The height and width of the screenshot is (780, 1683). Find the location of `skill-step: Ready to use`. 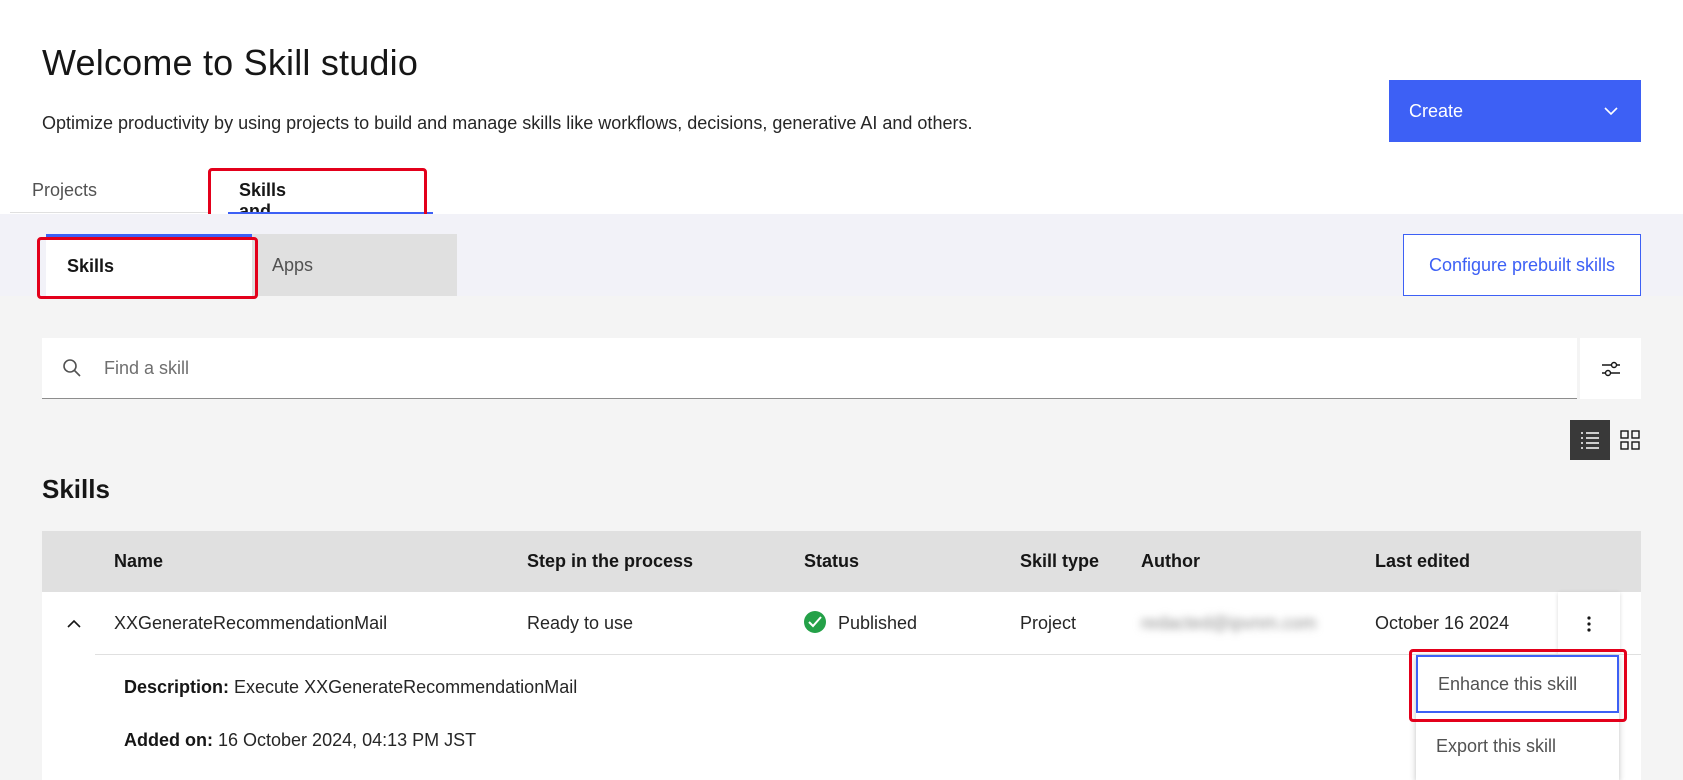

skill-step: Ready to use is located at coordinates (580, 623).